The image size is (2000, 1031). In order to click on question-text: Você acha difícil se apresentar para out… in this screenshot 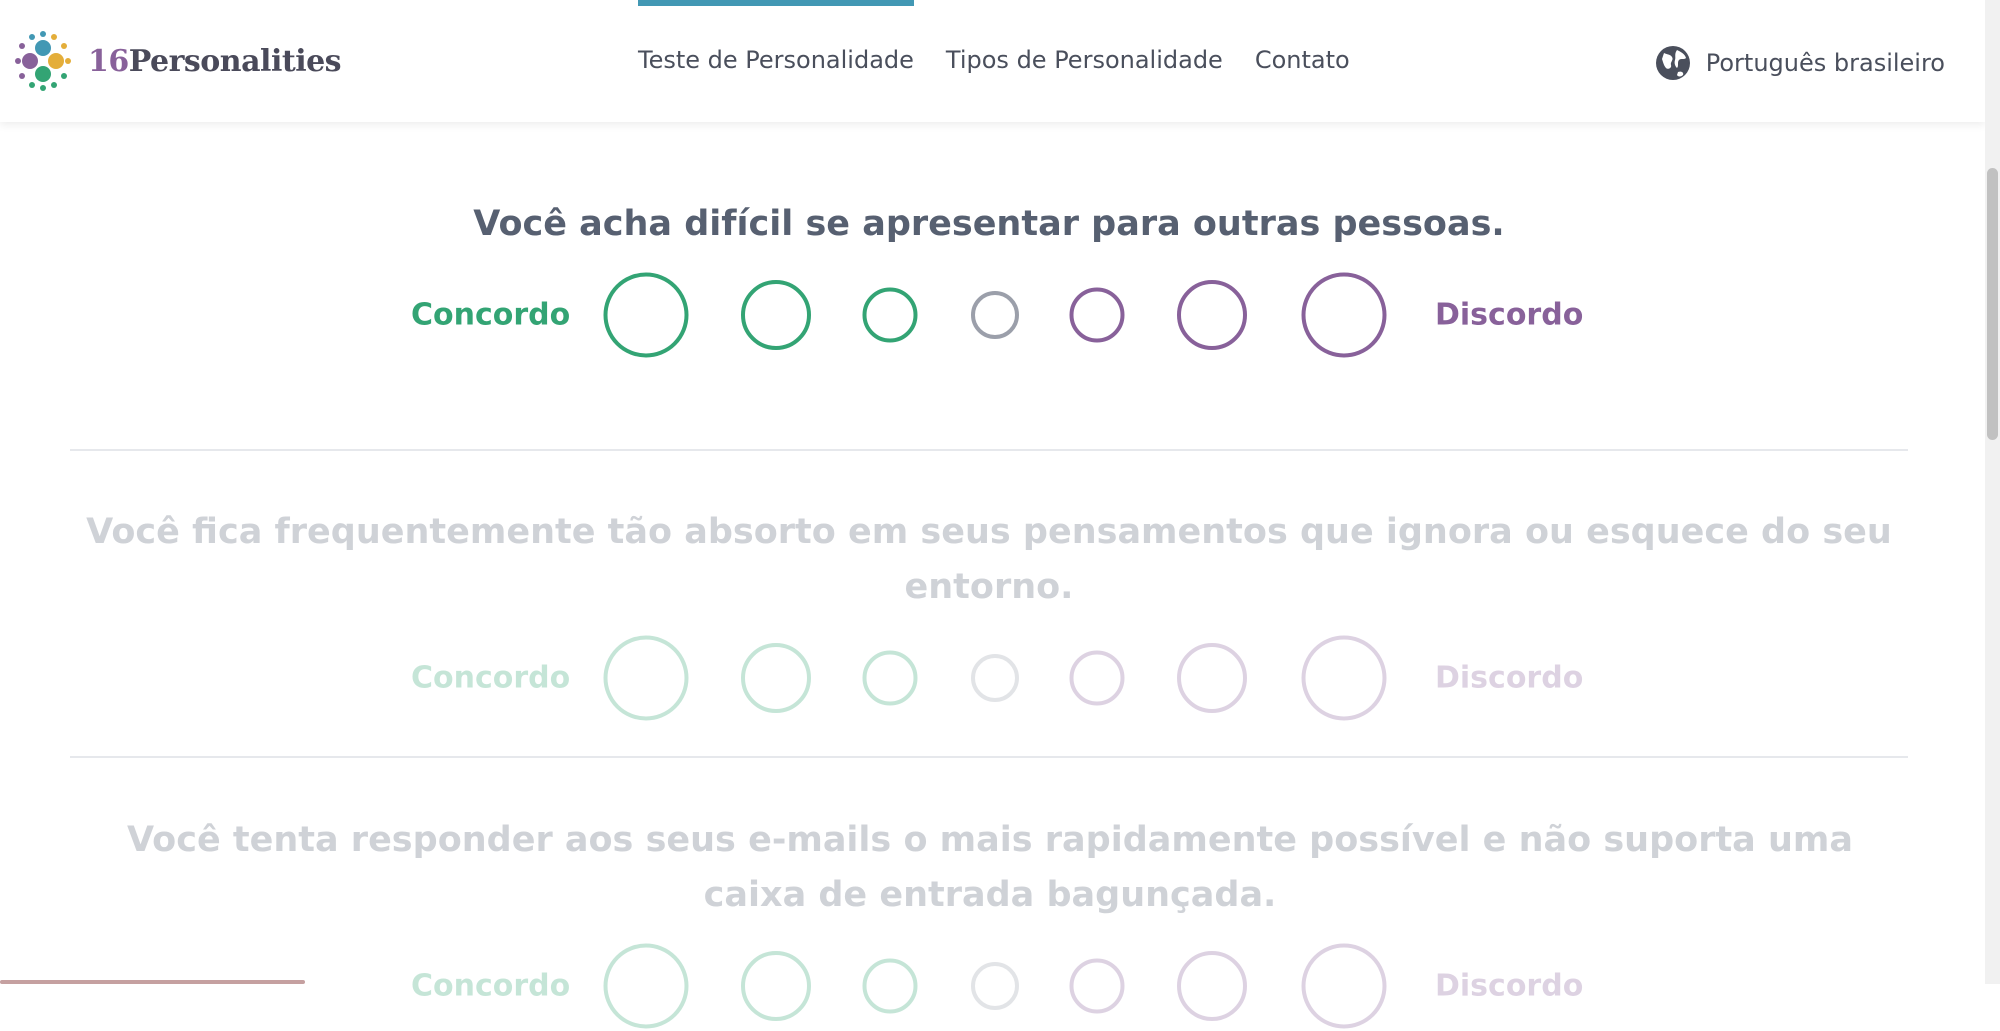, I will do `click(989, 224)`.